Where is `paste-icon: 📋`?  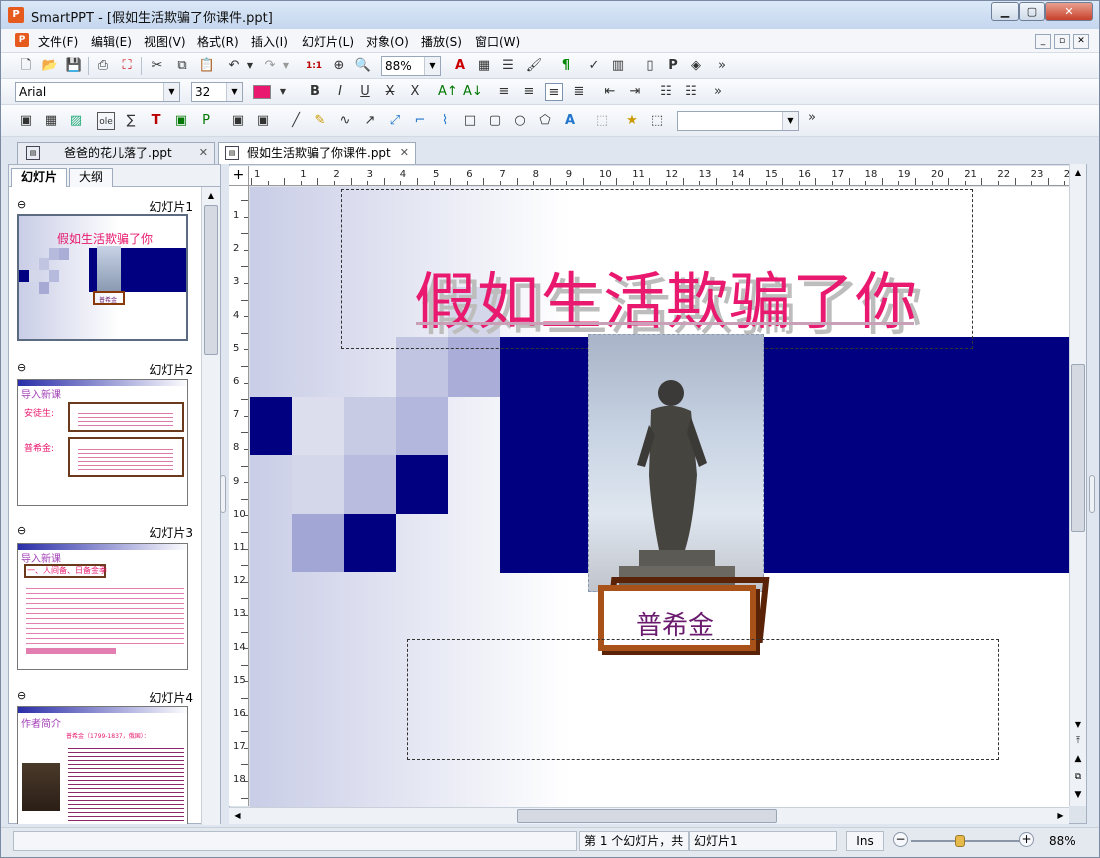 paste-icon: 📋 is located at coordinates (207, 66).